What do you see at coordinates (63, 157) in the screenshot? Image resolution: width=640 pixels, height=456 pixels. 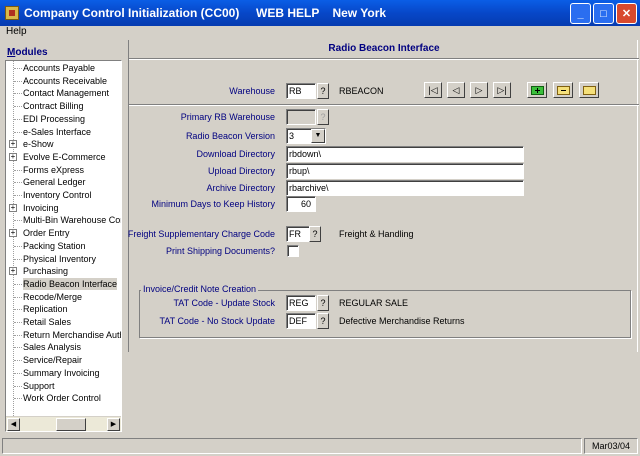 I see `sidebar-item: + Evolve E-Commerce` at bounding box center [63, 157].